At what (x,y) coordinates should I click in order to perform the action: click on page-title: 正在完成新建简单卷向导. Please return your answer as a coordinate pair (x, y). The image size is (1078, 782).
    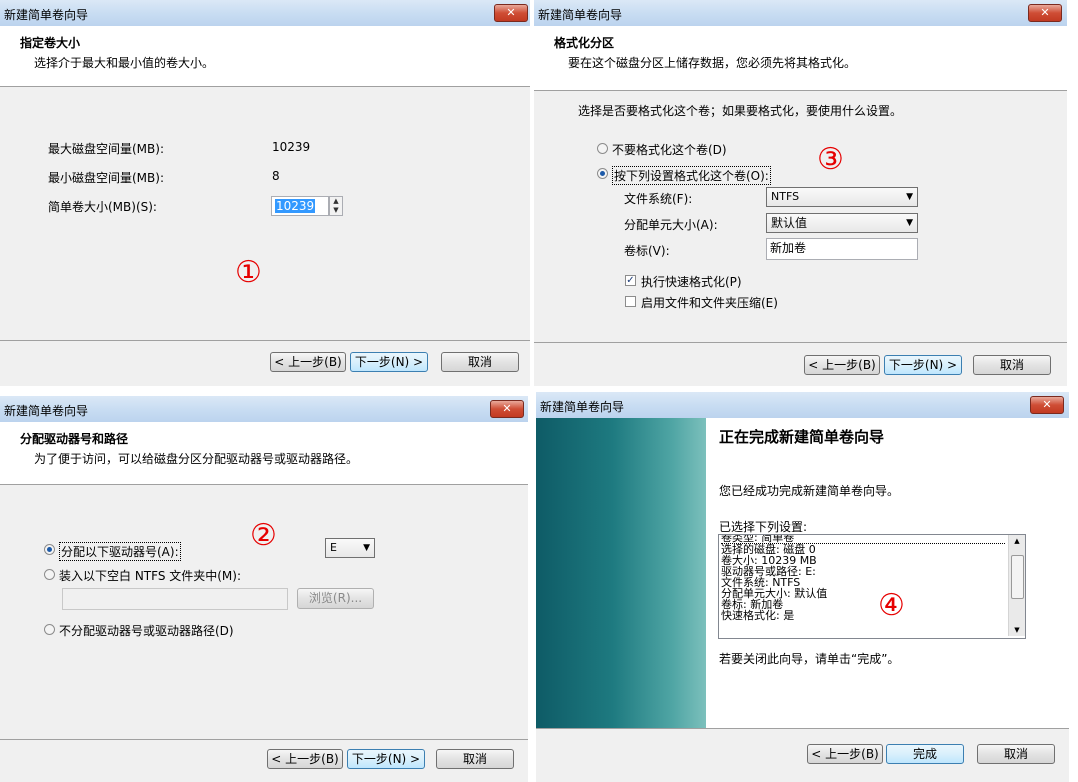
    Looking at the image, I should click on (802, 437).